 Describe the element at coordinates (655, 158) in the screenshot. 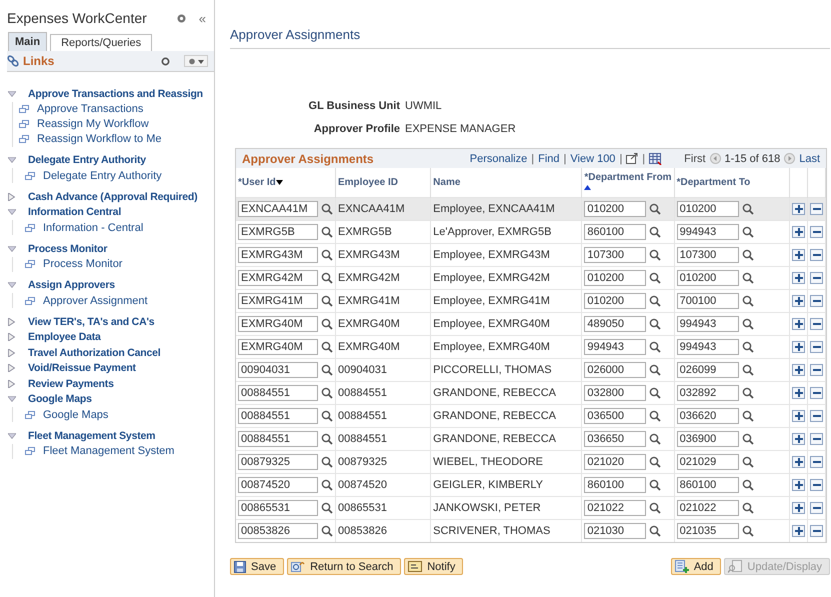

I see `spreadsheet-icon` at that location.